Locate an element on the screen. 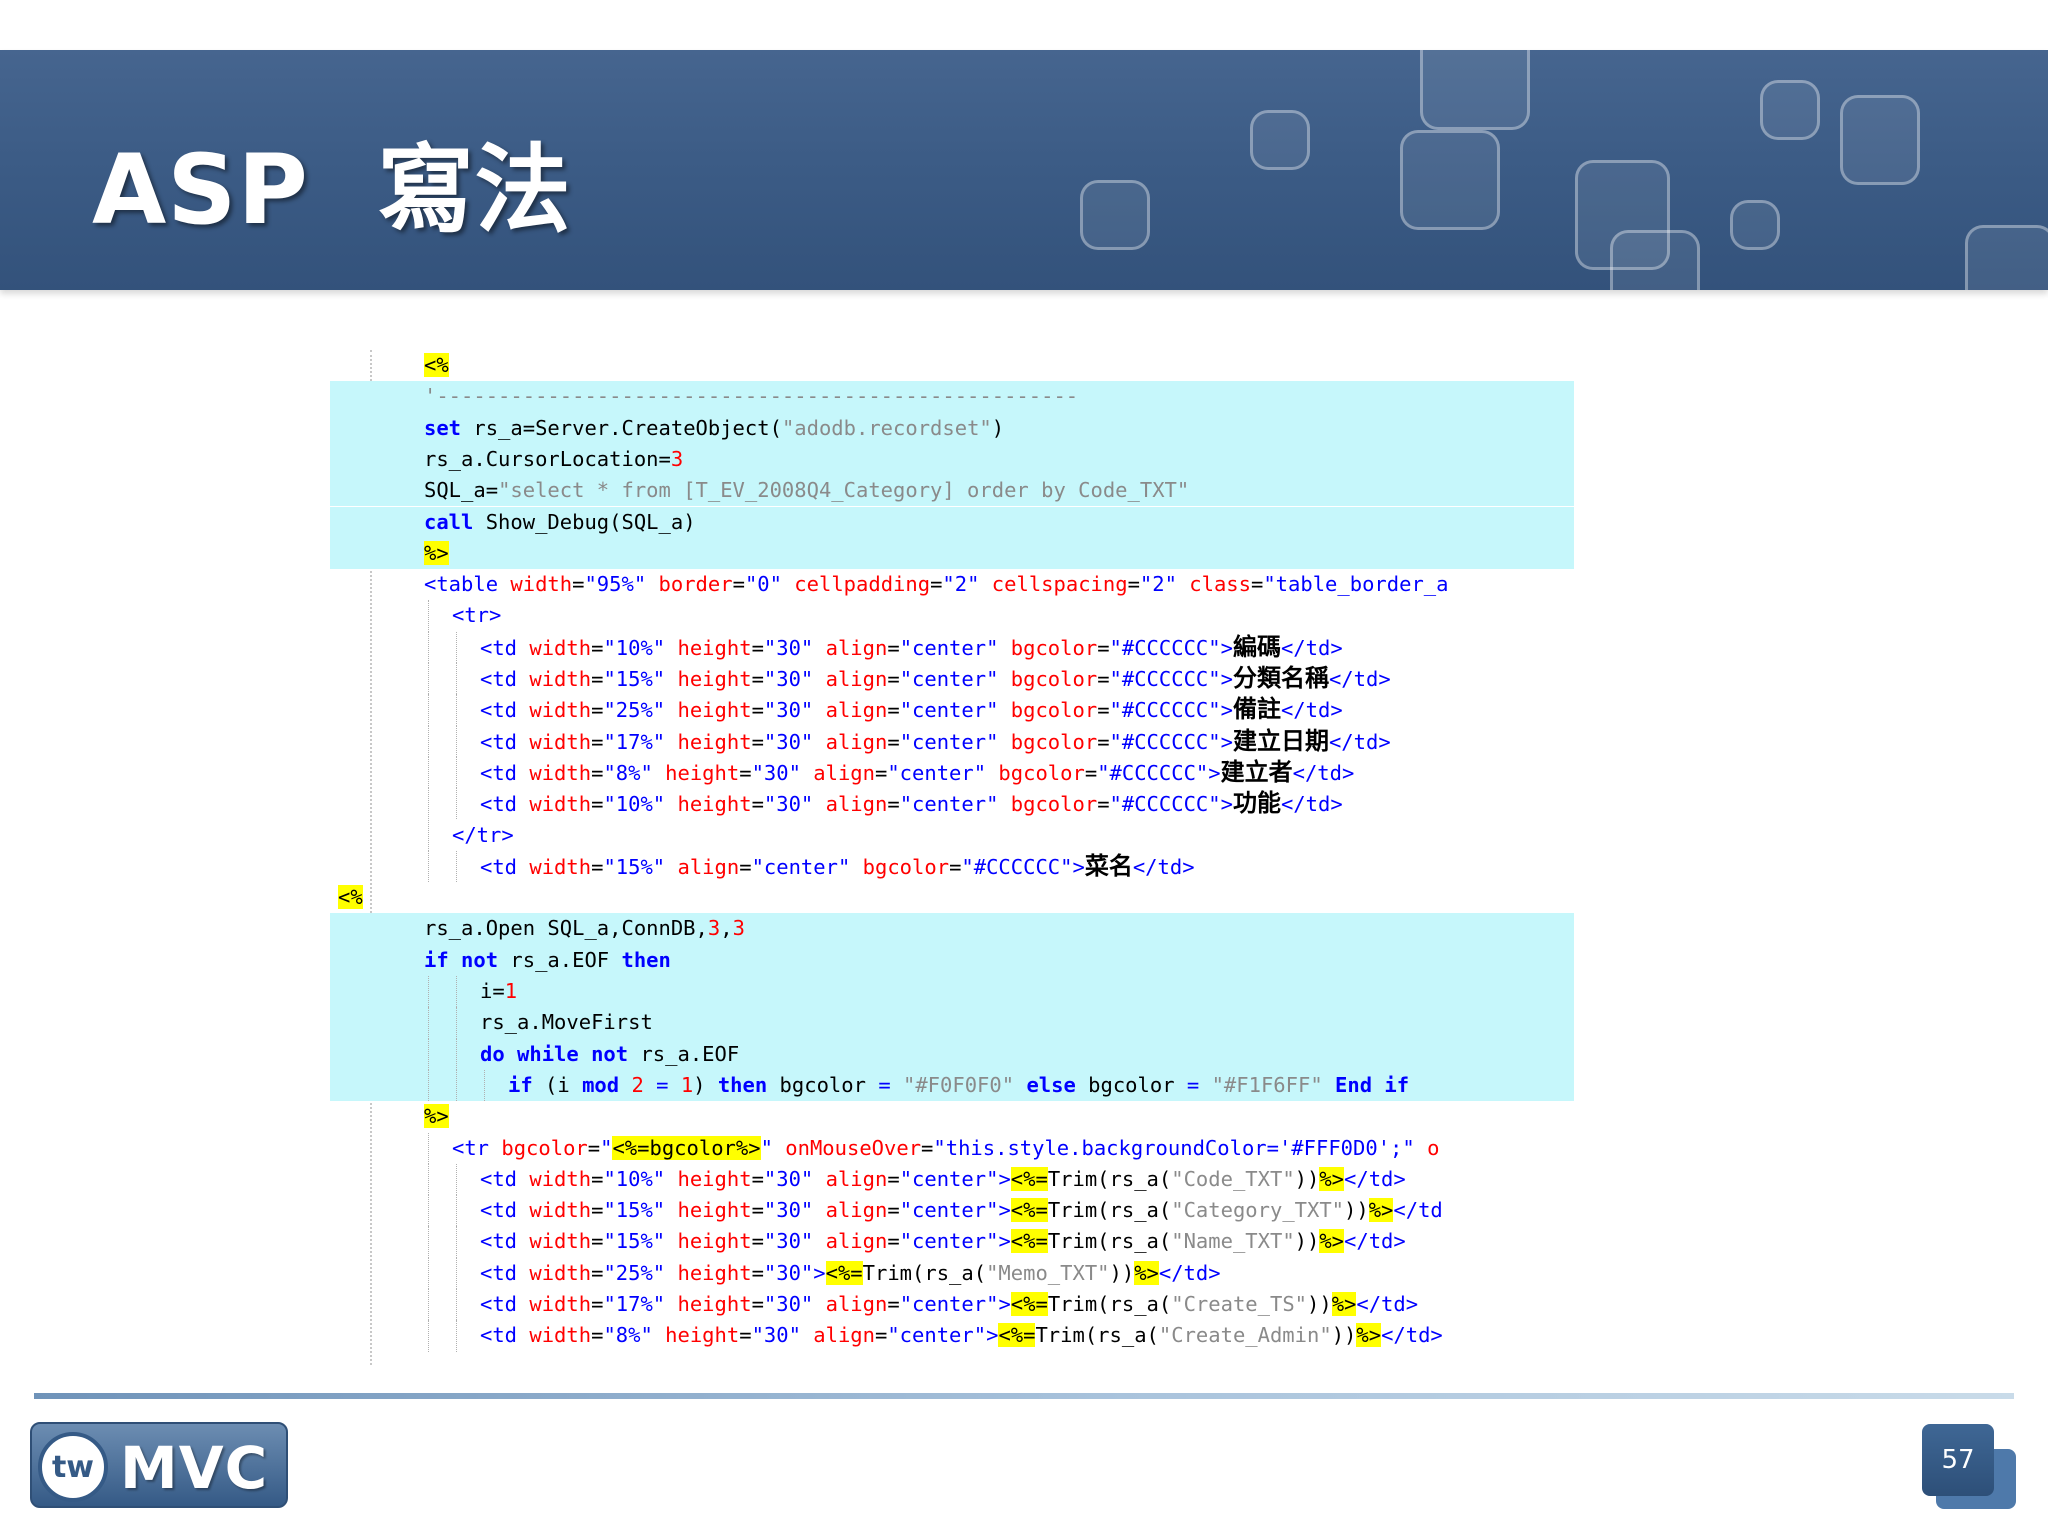 This screenshot has height=1536, width=2048. code-token: 菜名 is located at coordinates (1108, 865).